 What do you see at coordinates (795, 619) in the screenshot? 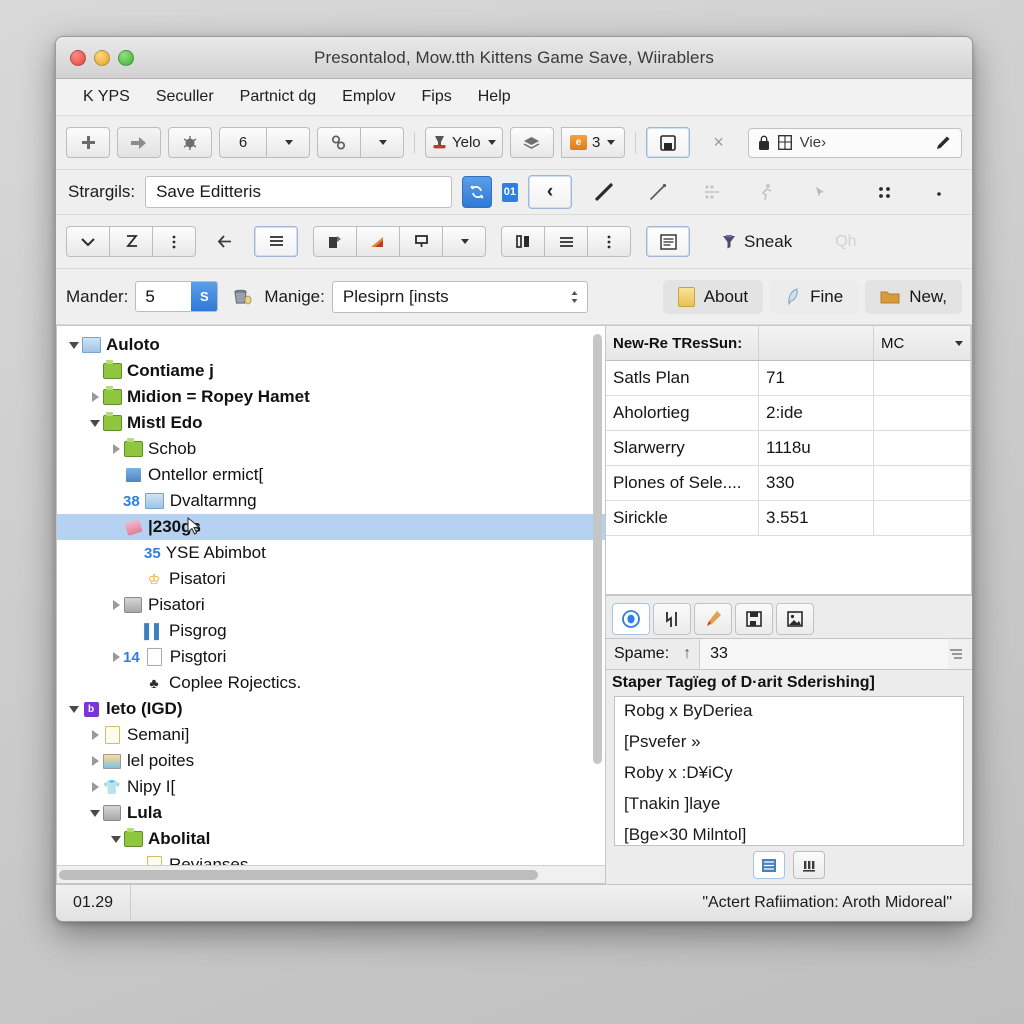
I see `tab-image` at bounding box center [795, 619].